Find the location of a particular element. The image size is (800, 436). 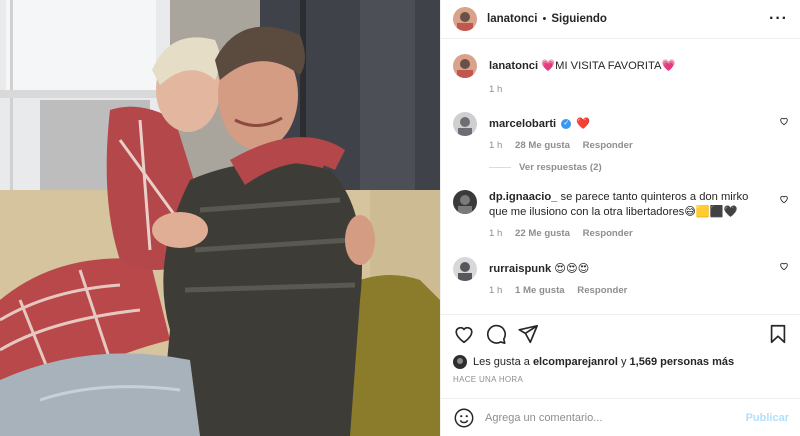

replies-divider is located at coordinates (500, 167).